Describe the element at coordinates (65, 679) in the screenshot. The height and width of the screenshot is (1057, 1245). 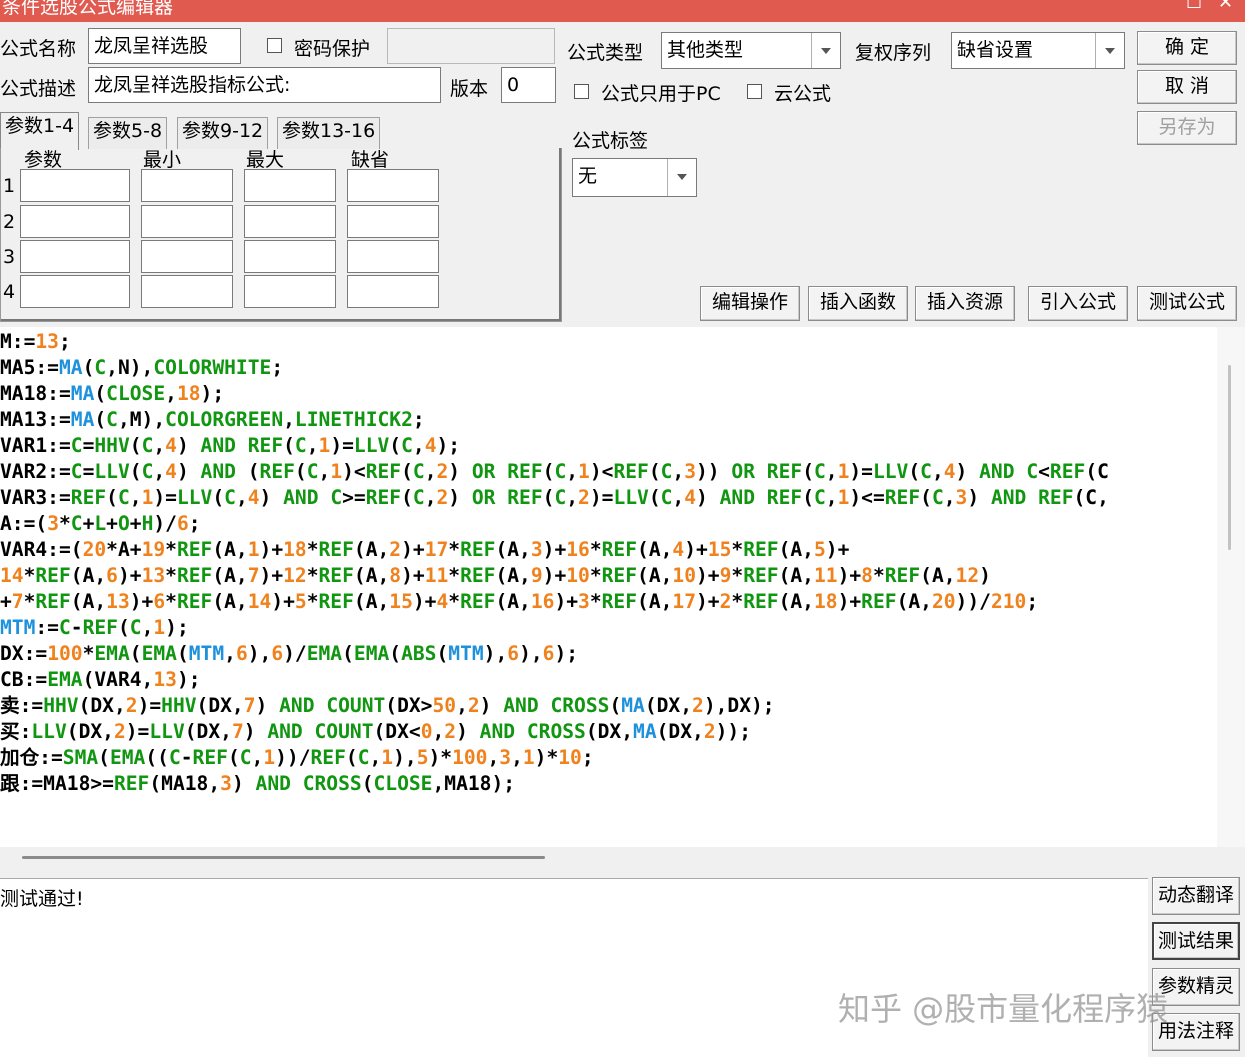
I see `code-token: EMA` at that location.